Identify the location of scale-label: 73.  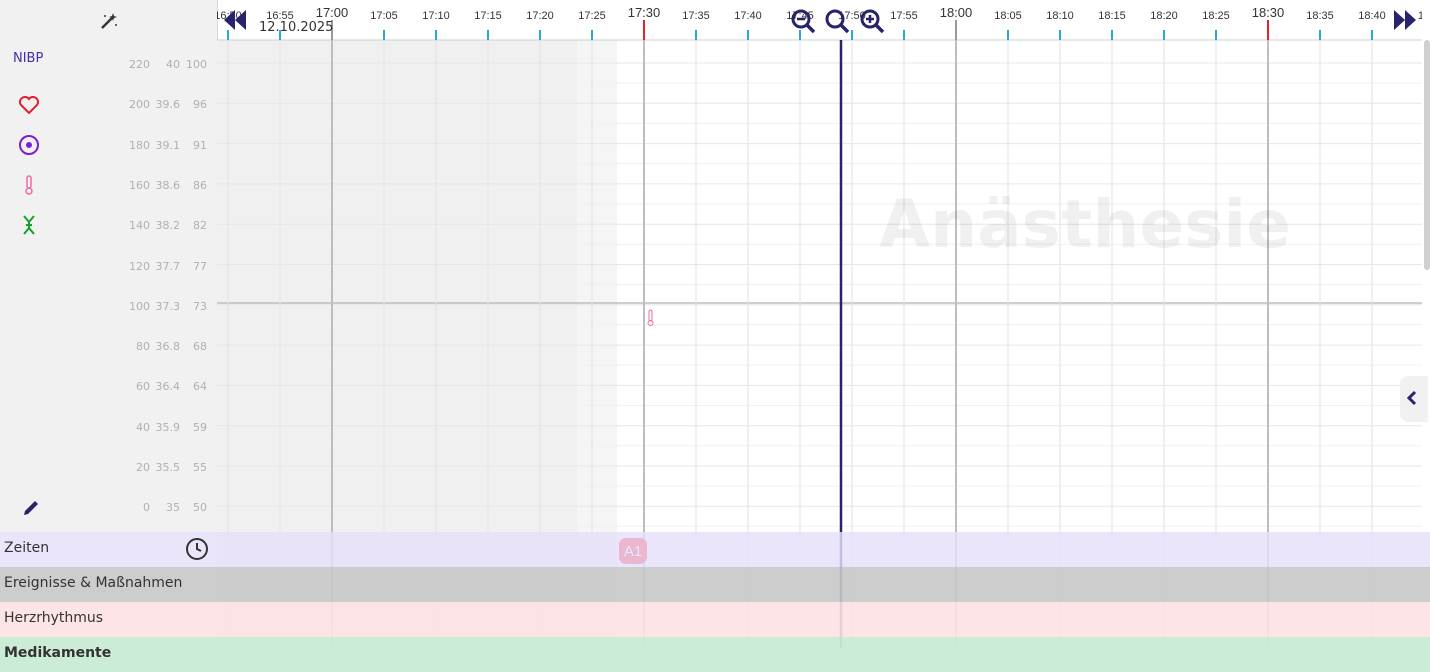
(200, 306).